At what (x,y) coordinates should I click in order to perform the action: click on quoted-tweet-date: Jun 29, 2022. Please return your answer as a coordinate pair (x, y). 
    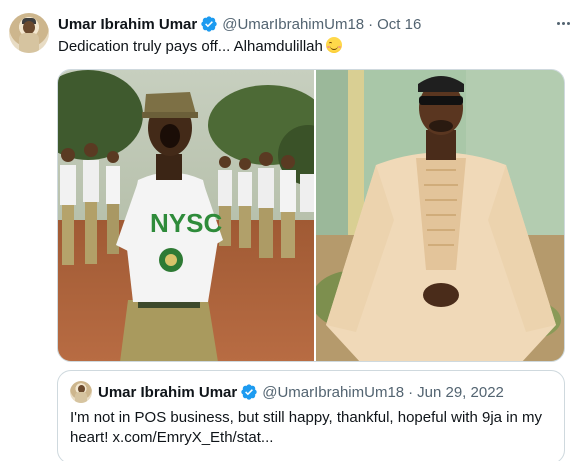
    Looking at the image, I should click on (460, 392).